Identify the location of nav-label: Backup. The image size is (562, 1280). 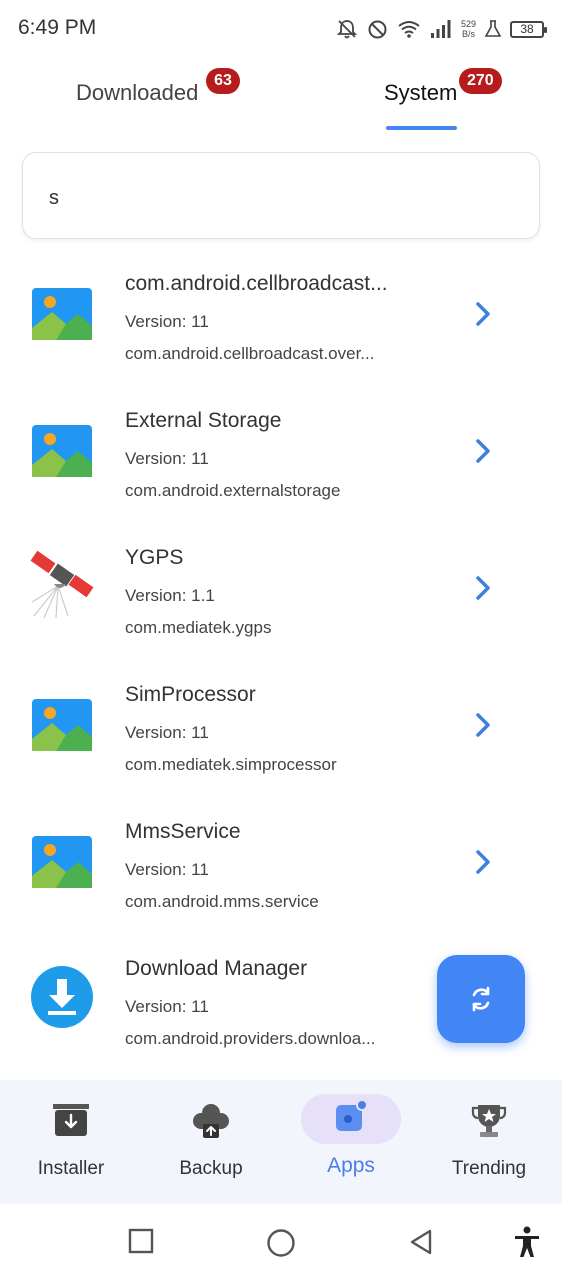
(211, 1168).